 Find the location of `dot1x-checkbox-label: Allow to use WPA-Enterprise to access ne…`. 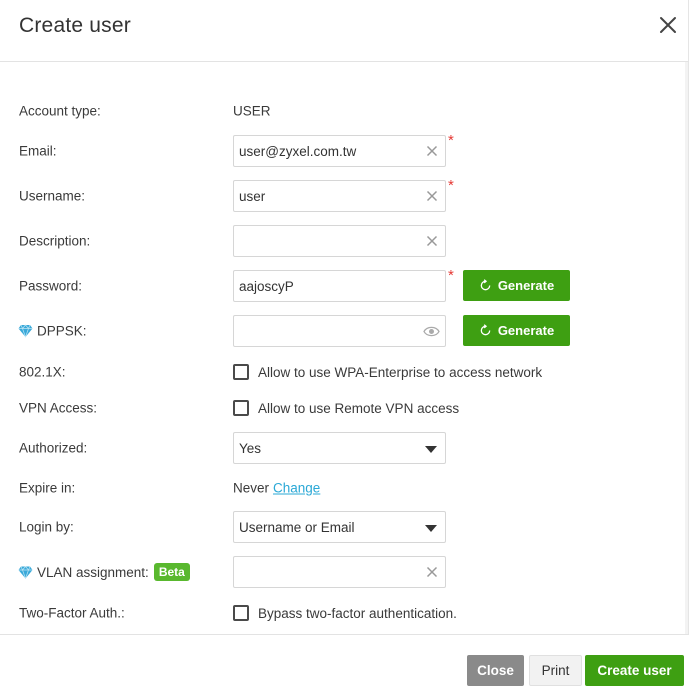

dot1x-checkbox-label: Allow to use WPA-Enterprise to access ne… is located at coordinates (400, 372).